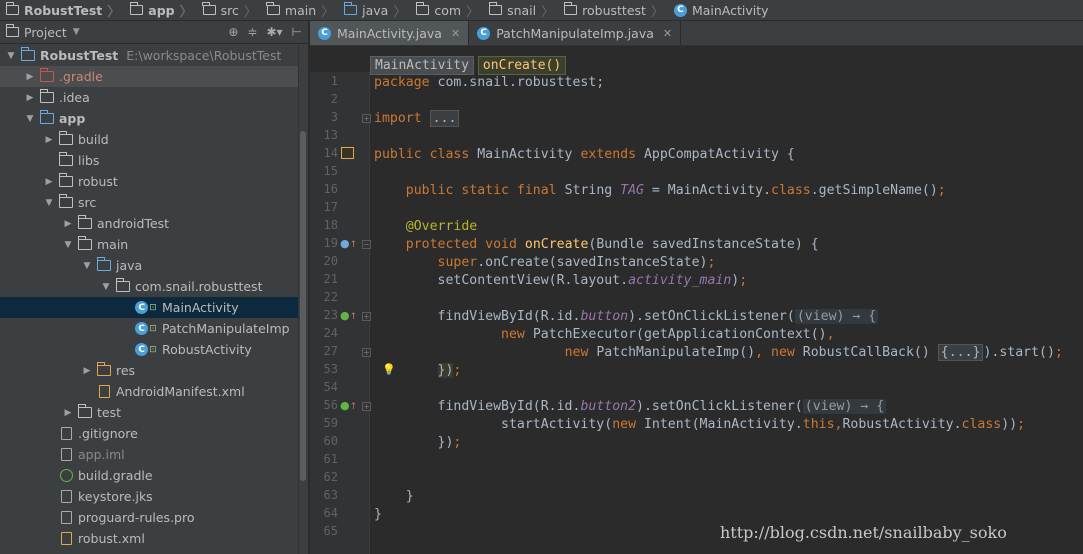 This screenshot has width=1083, height=554. I want to click on watermark: http://blog.csdn.net/snailbaby_soko, so click(863, 532).